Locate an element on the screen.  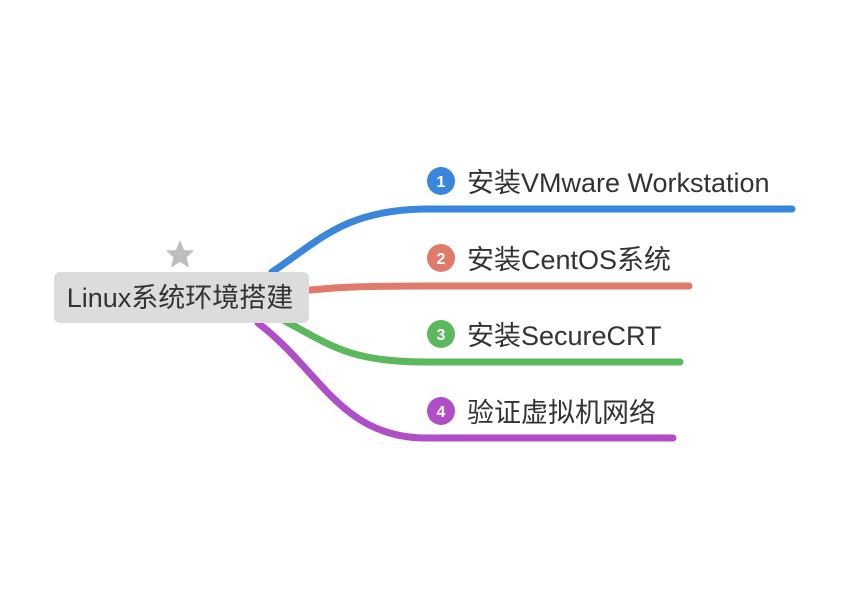
branch-topic-4: 4 验证虚拟机网络 is located at coordinates (541, 412).